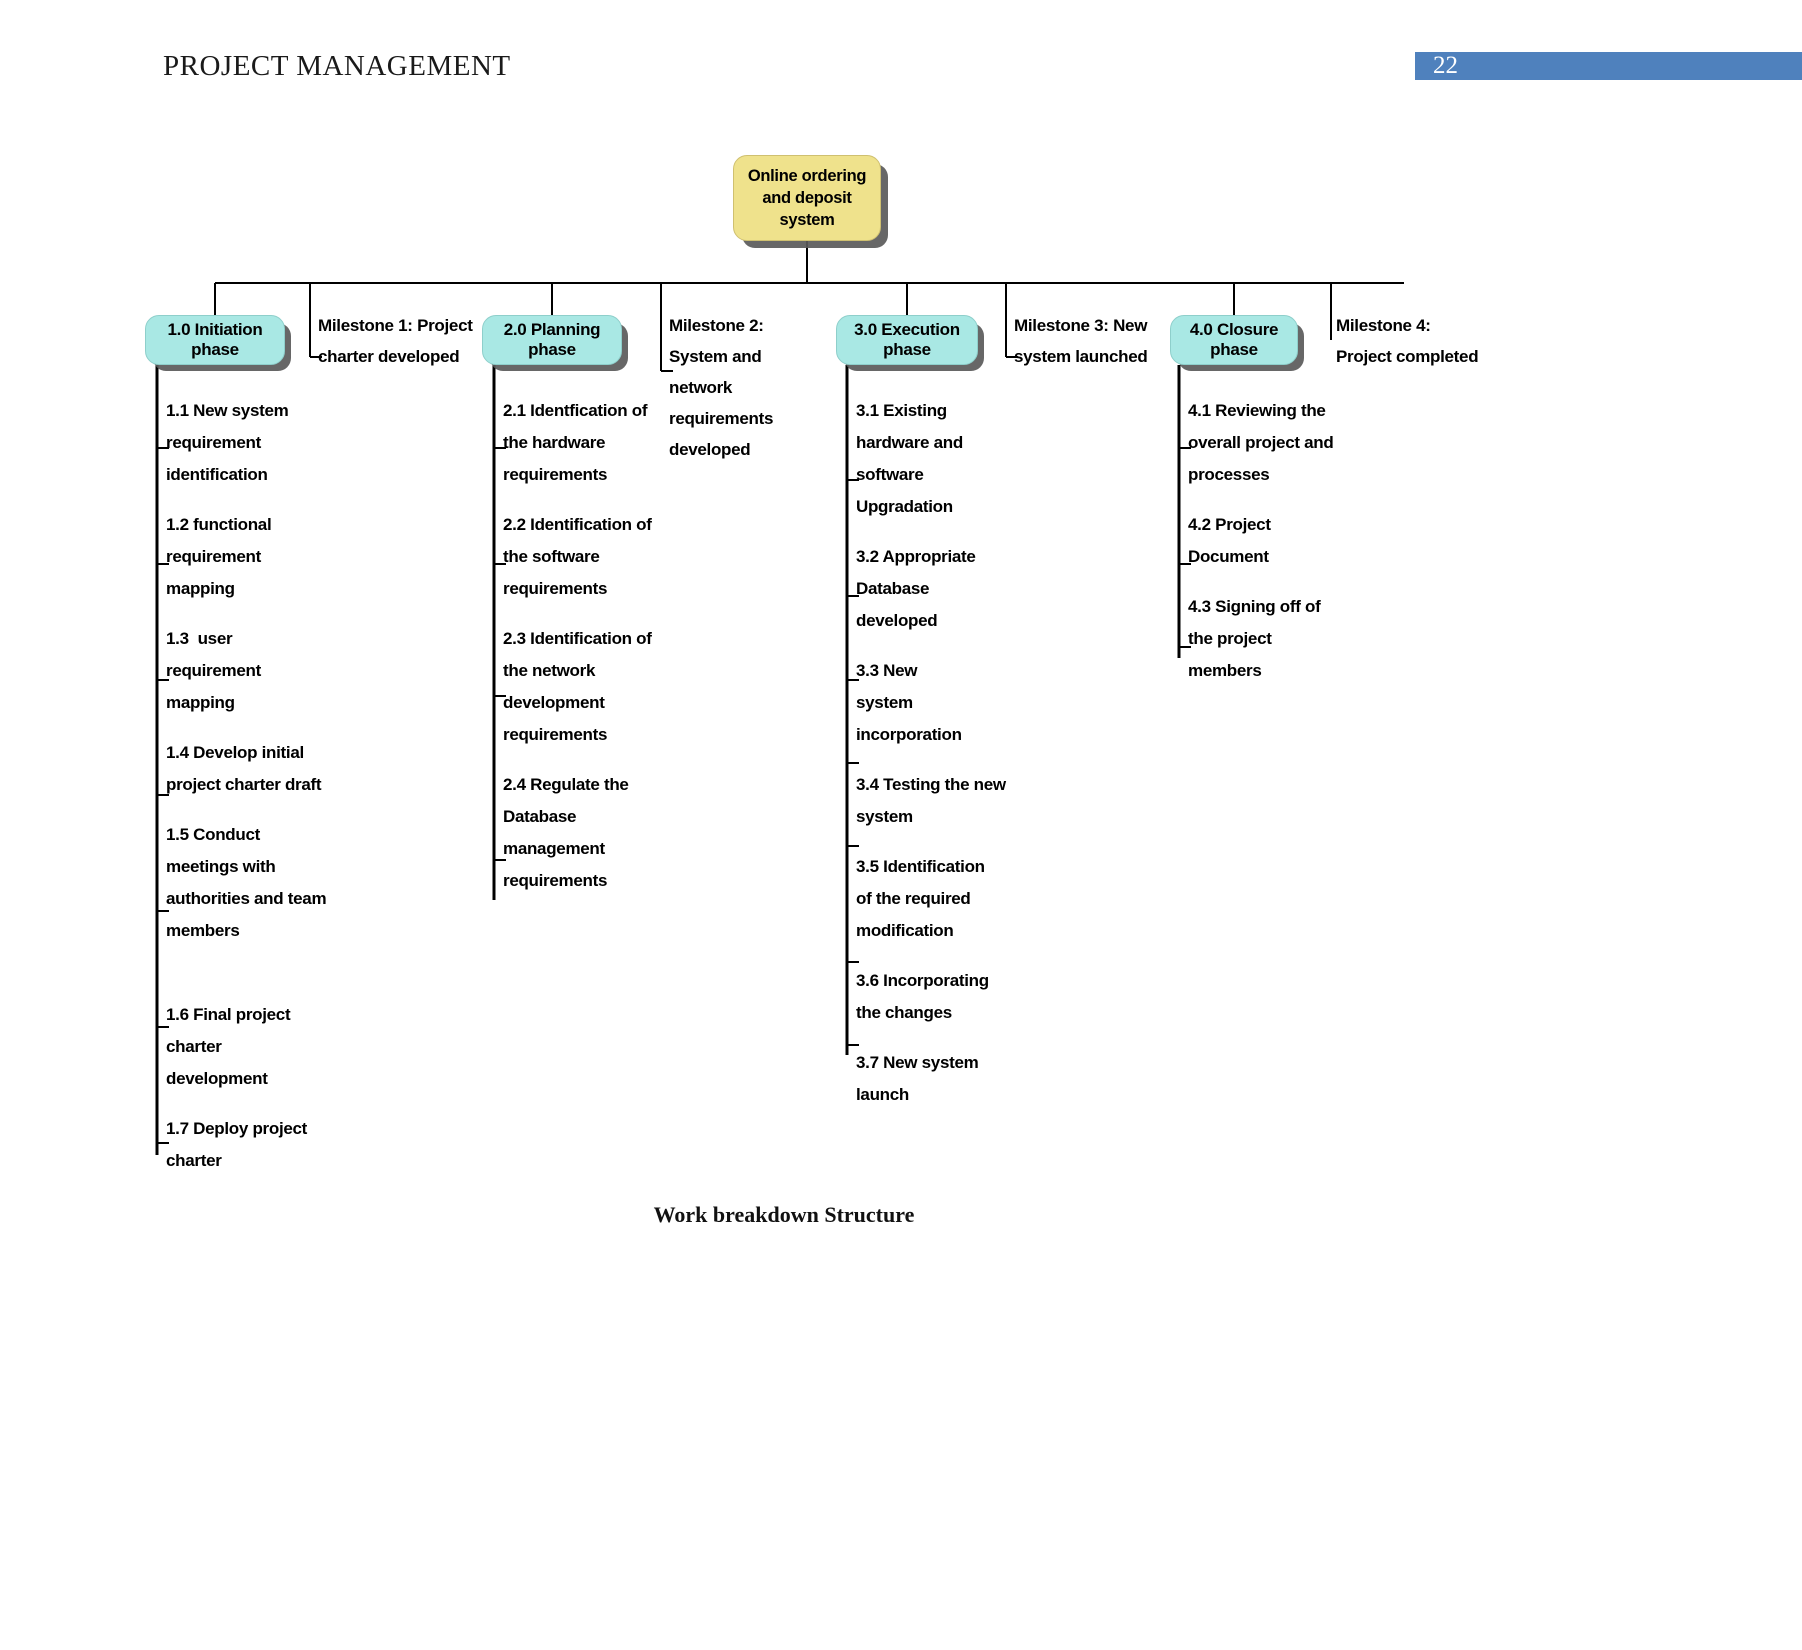 The height and width of the screenshot is (1650, 1802). Describe the element at coordinates (918, 1079) in the screenshot. I see `subtask-item: 3.7 New system launch` at that location.